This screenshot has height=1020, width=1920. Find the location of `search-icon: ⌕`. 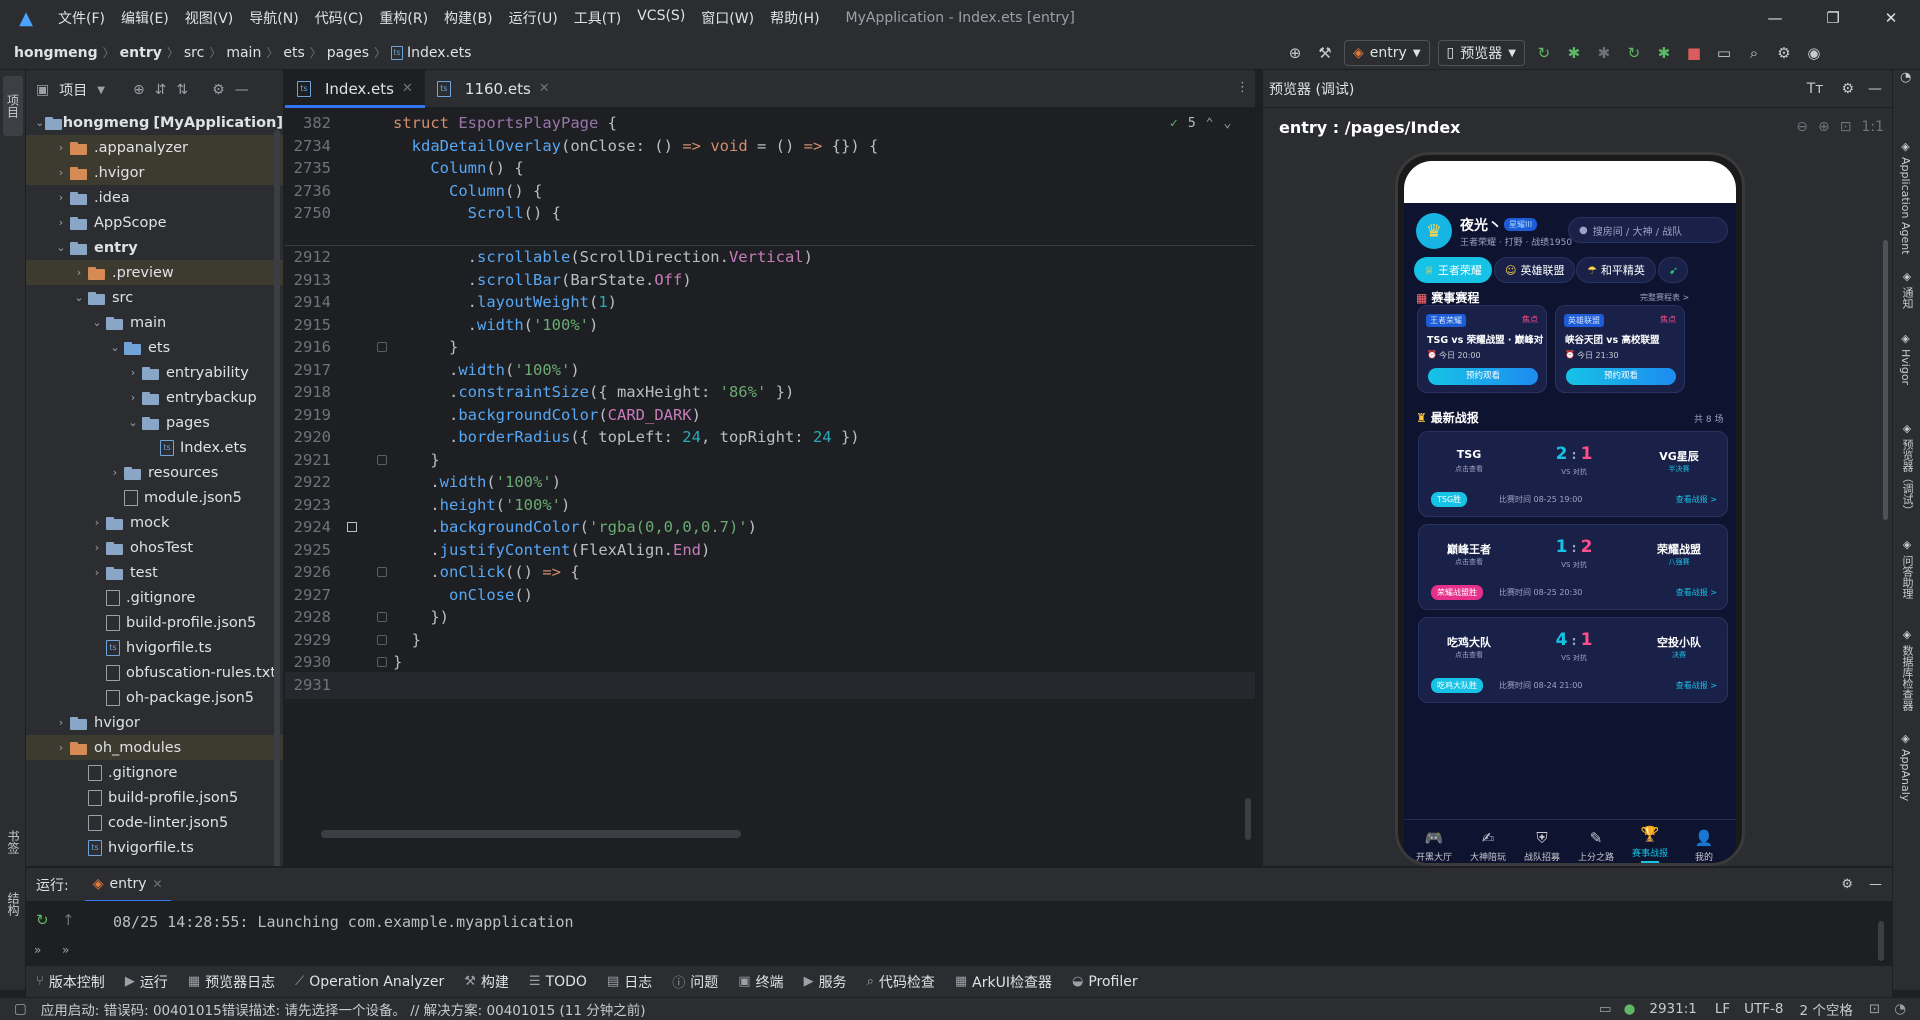

search-icon: ⌕ is located at coordinates (1754, 53).